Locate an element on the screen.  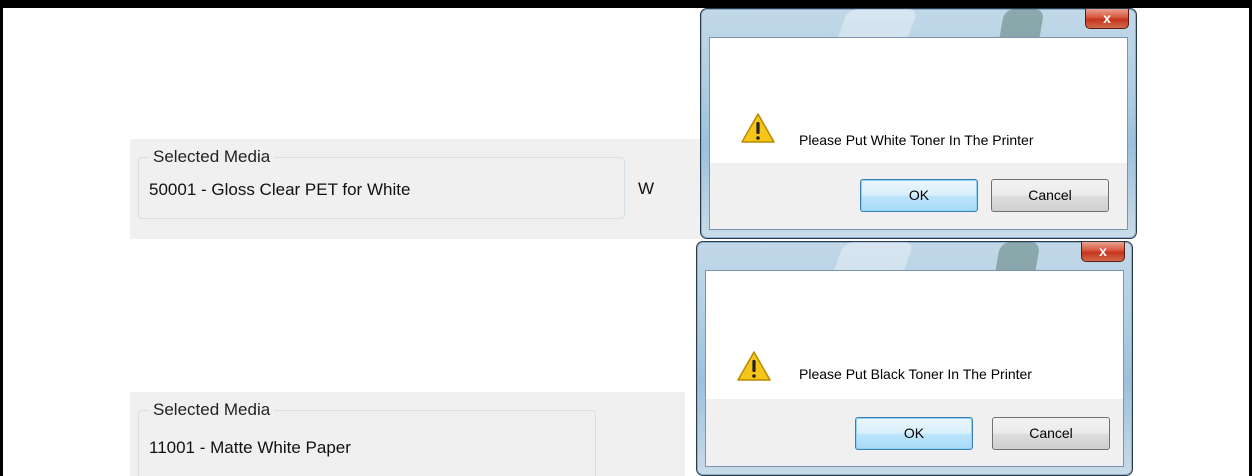
top-border is located at coordinates (626, 4).